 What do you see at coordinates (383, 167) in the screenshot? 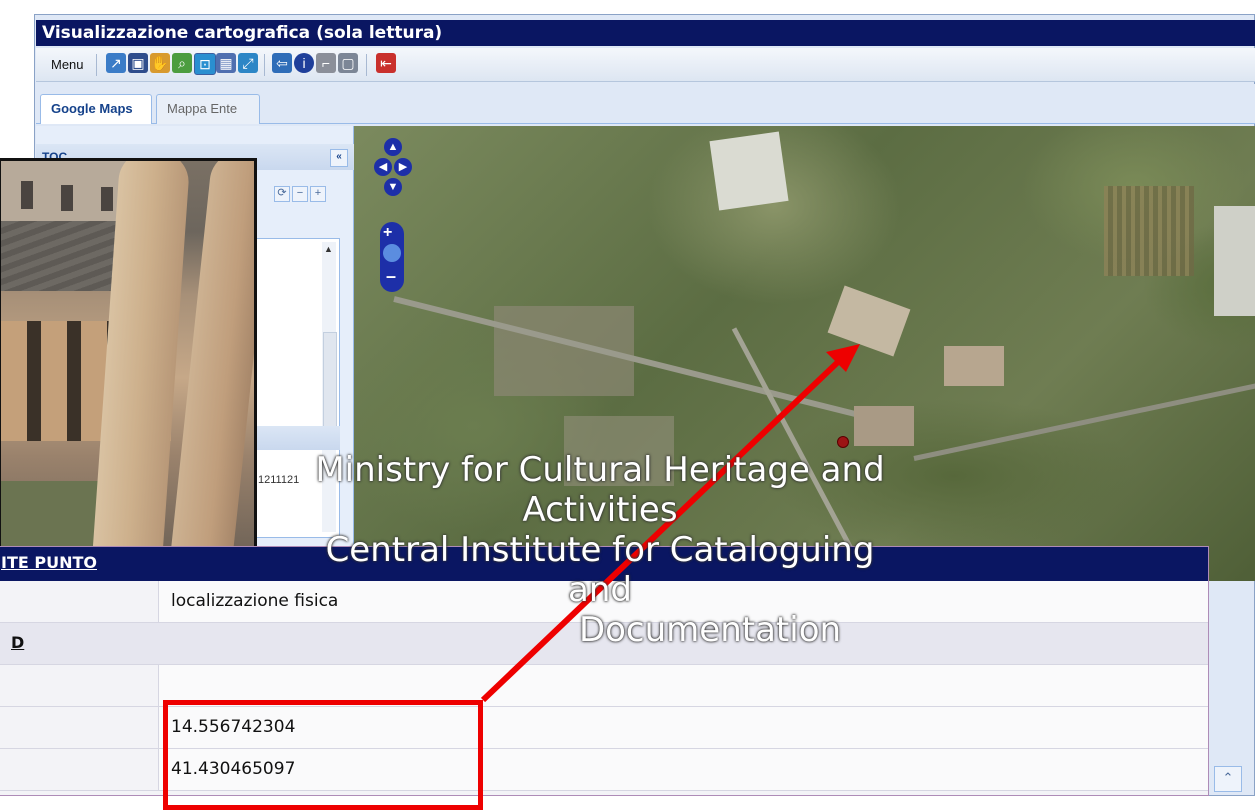
I see `pan-left-icon: ◀` at bounding box center [383, 167].